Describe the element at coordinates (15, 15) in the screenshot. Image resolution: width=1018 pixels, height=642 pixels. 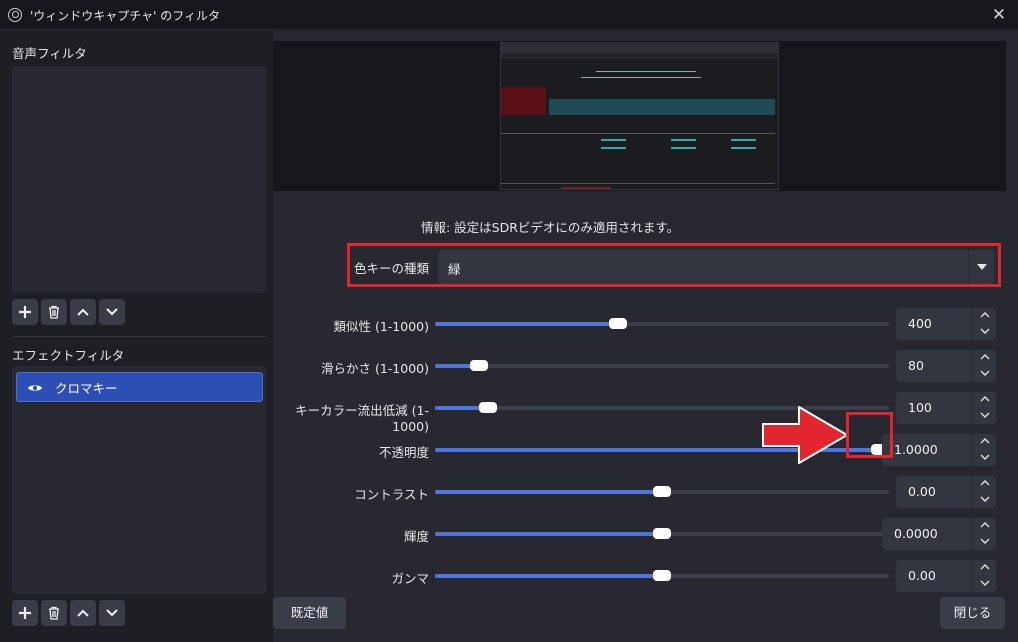
I see `obs-logo-icon` at that location.